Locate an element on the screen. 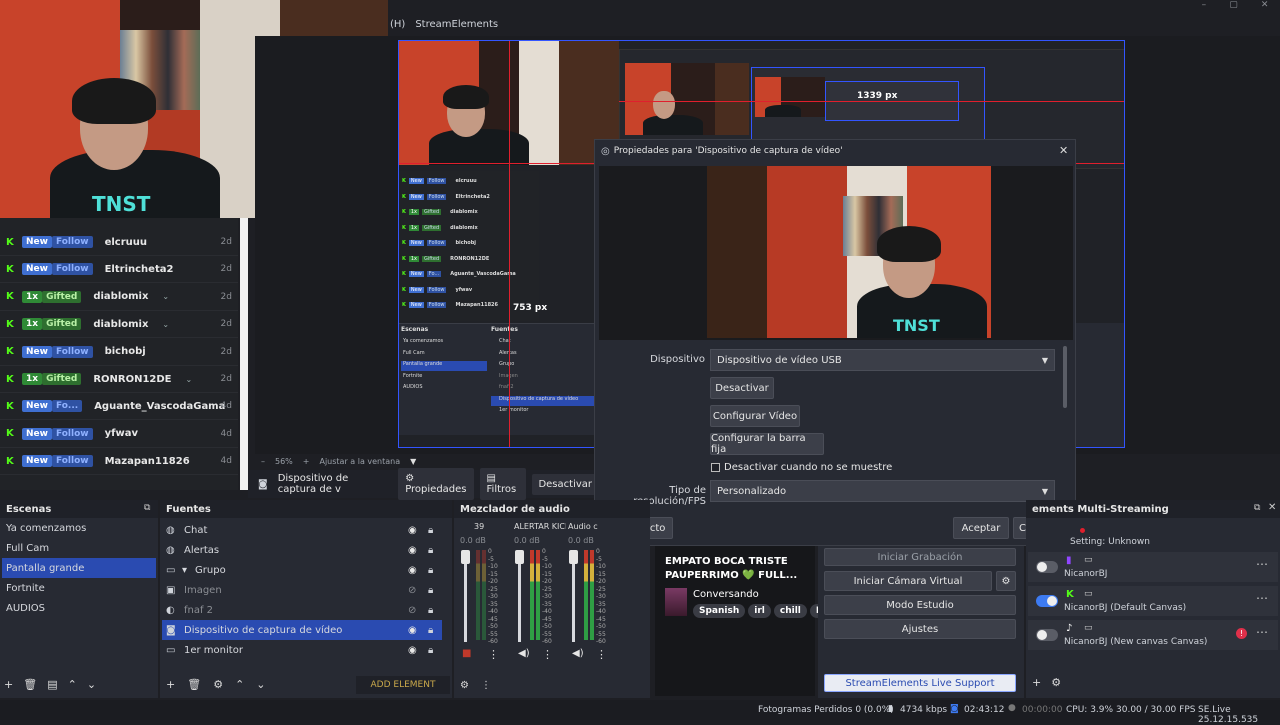 The height and width of the screenshot is (725, 1280). close-button: ✕ is located at coordinates (1265, 7).